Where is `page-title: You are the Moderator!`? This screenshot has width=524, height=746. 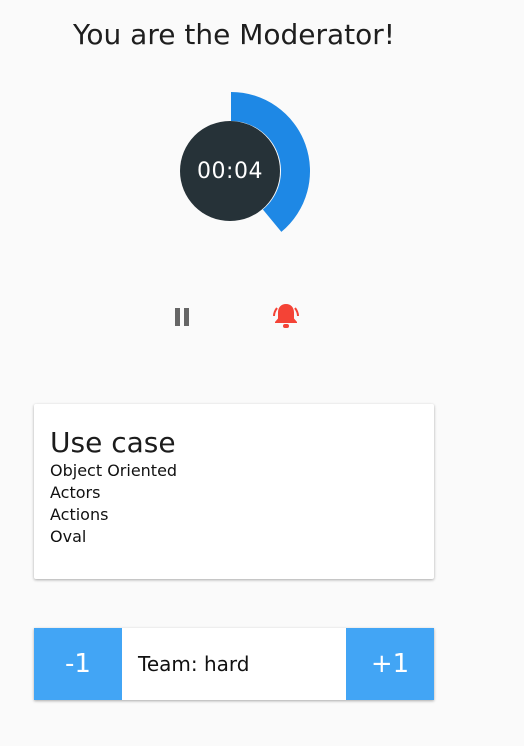 page-title: You are the Moderator! is located at coordinates (234, 34).